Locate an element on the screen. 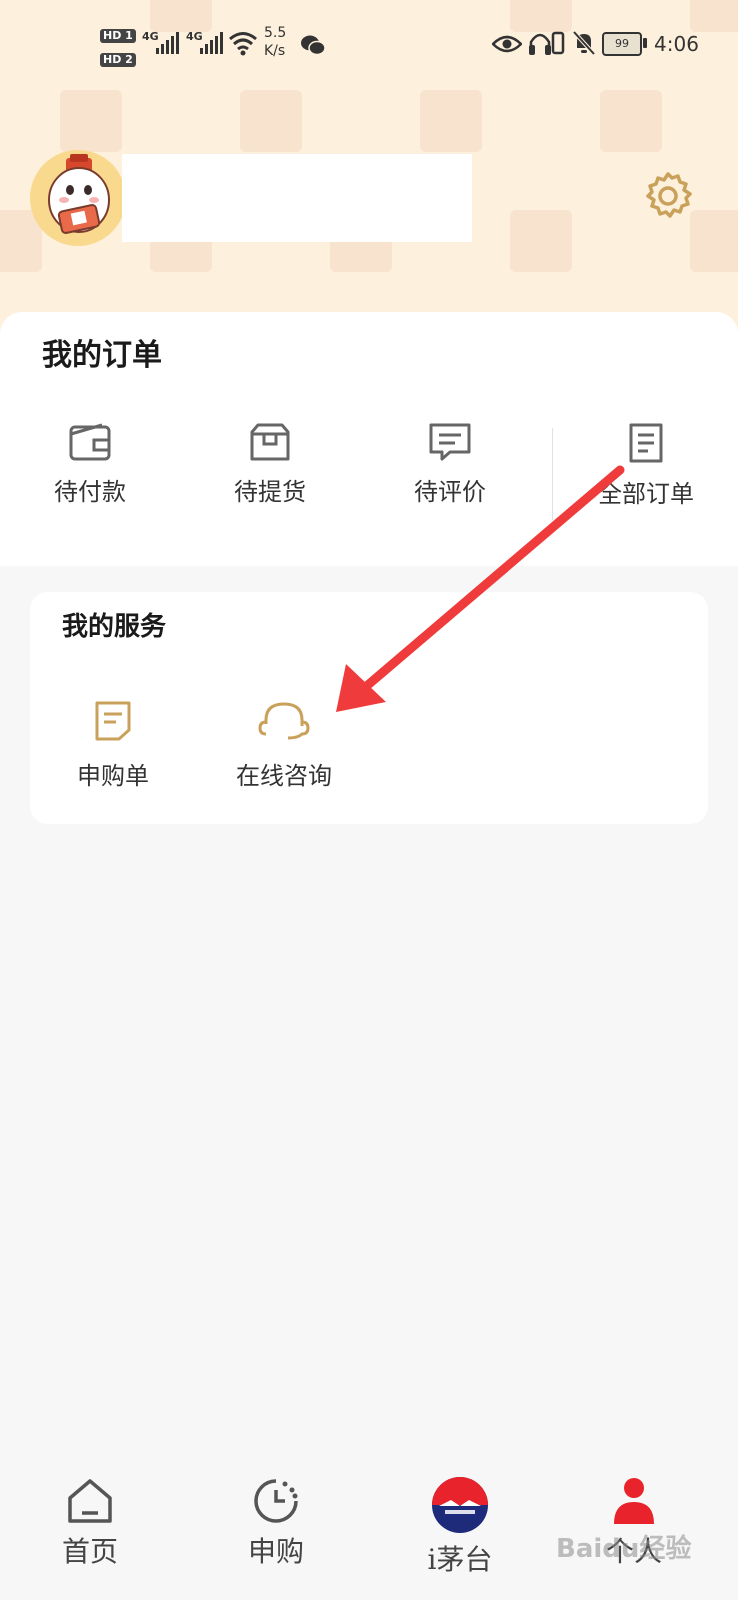 The height and width of the screenshot is (1600, 738). status-bar: HD 1 HD 2 4G 4G 5.5 K/s 99 4:06 is located at coordinates (369, 45).